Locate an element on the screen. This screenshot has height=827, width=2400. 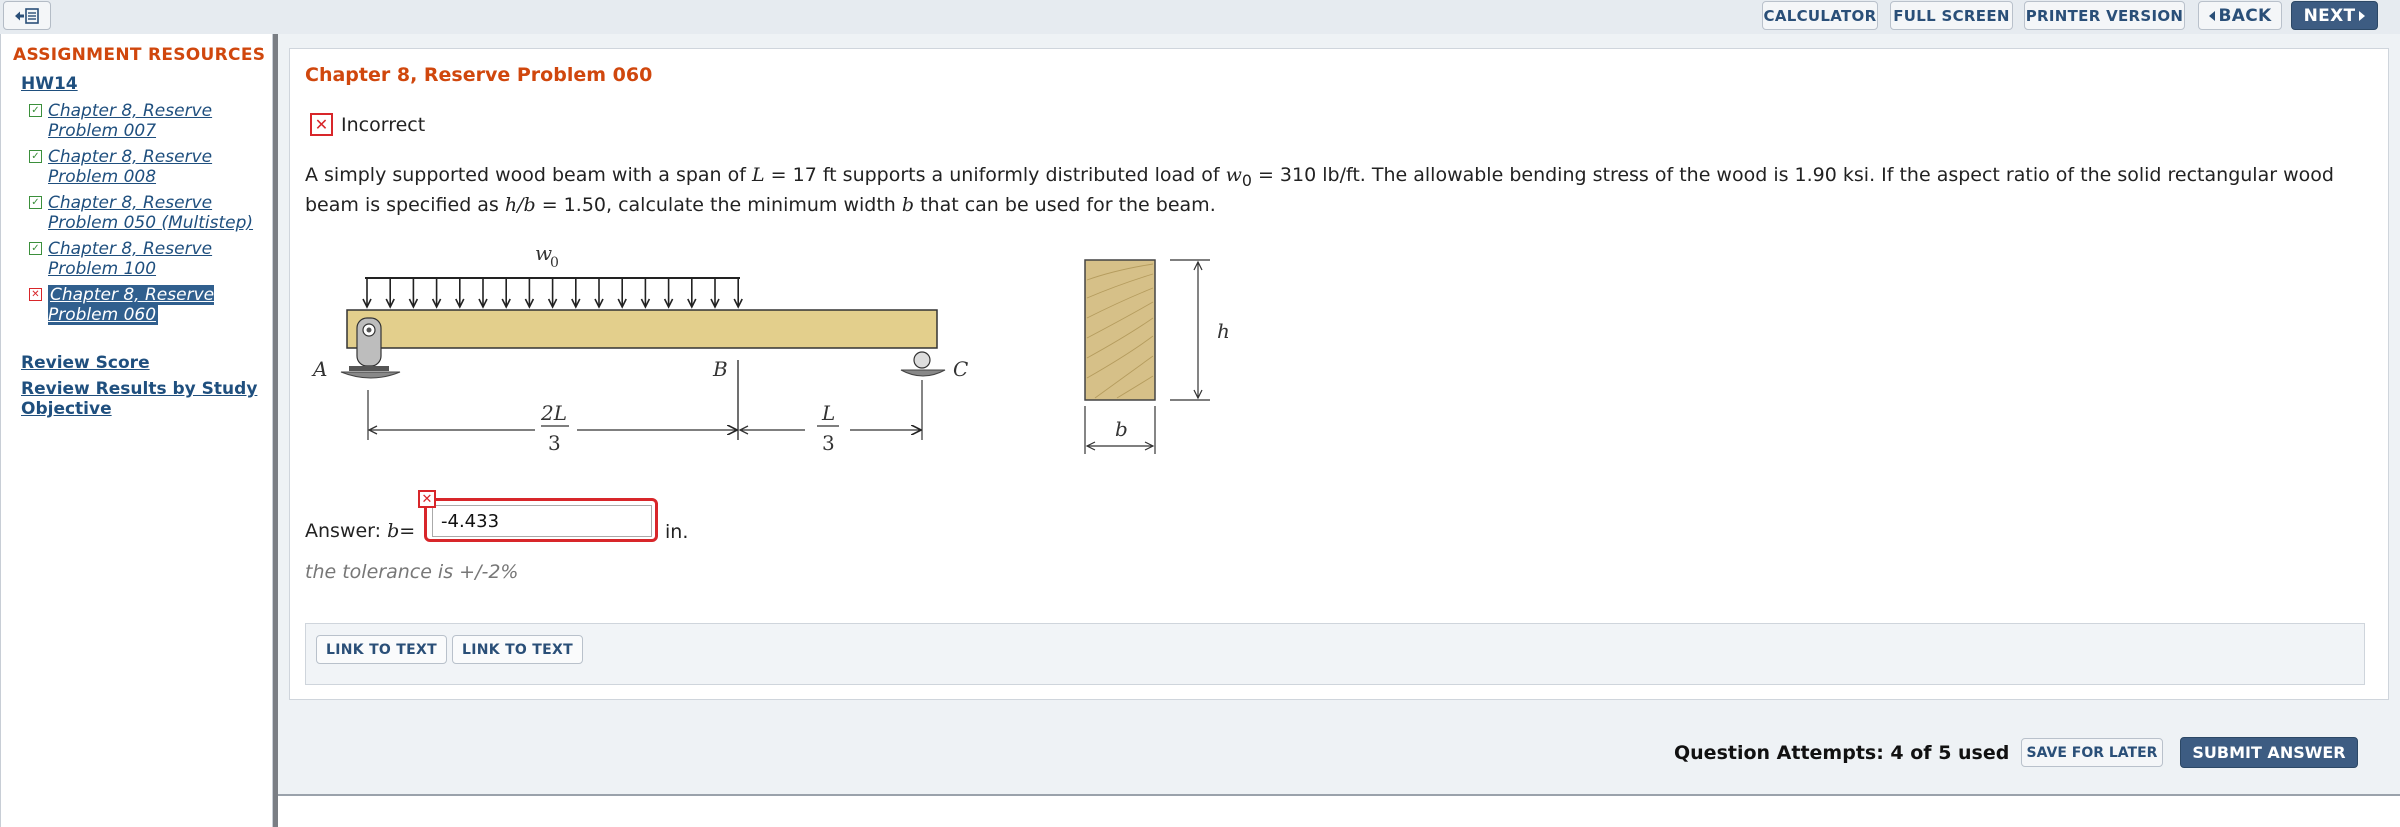
answer-equals: = is located at coordinates (407, 531).